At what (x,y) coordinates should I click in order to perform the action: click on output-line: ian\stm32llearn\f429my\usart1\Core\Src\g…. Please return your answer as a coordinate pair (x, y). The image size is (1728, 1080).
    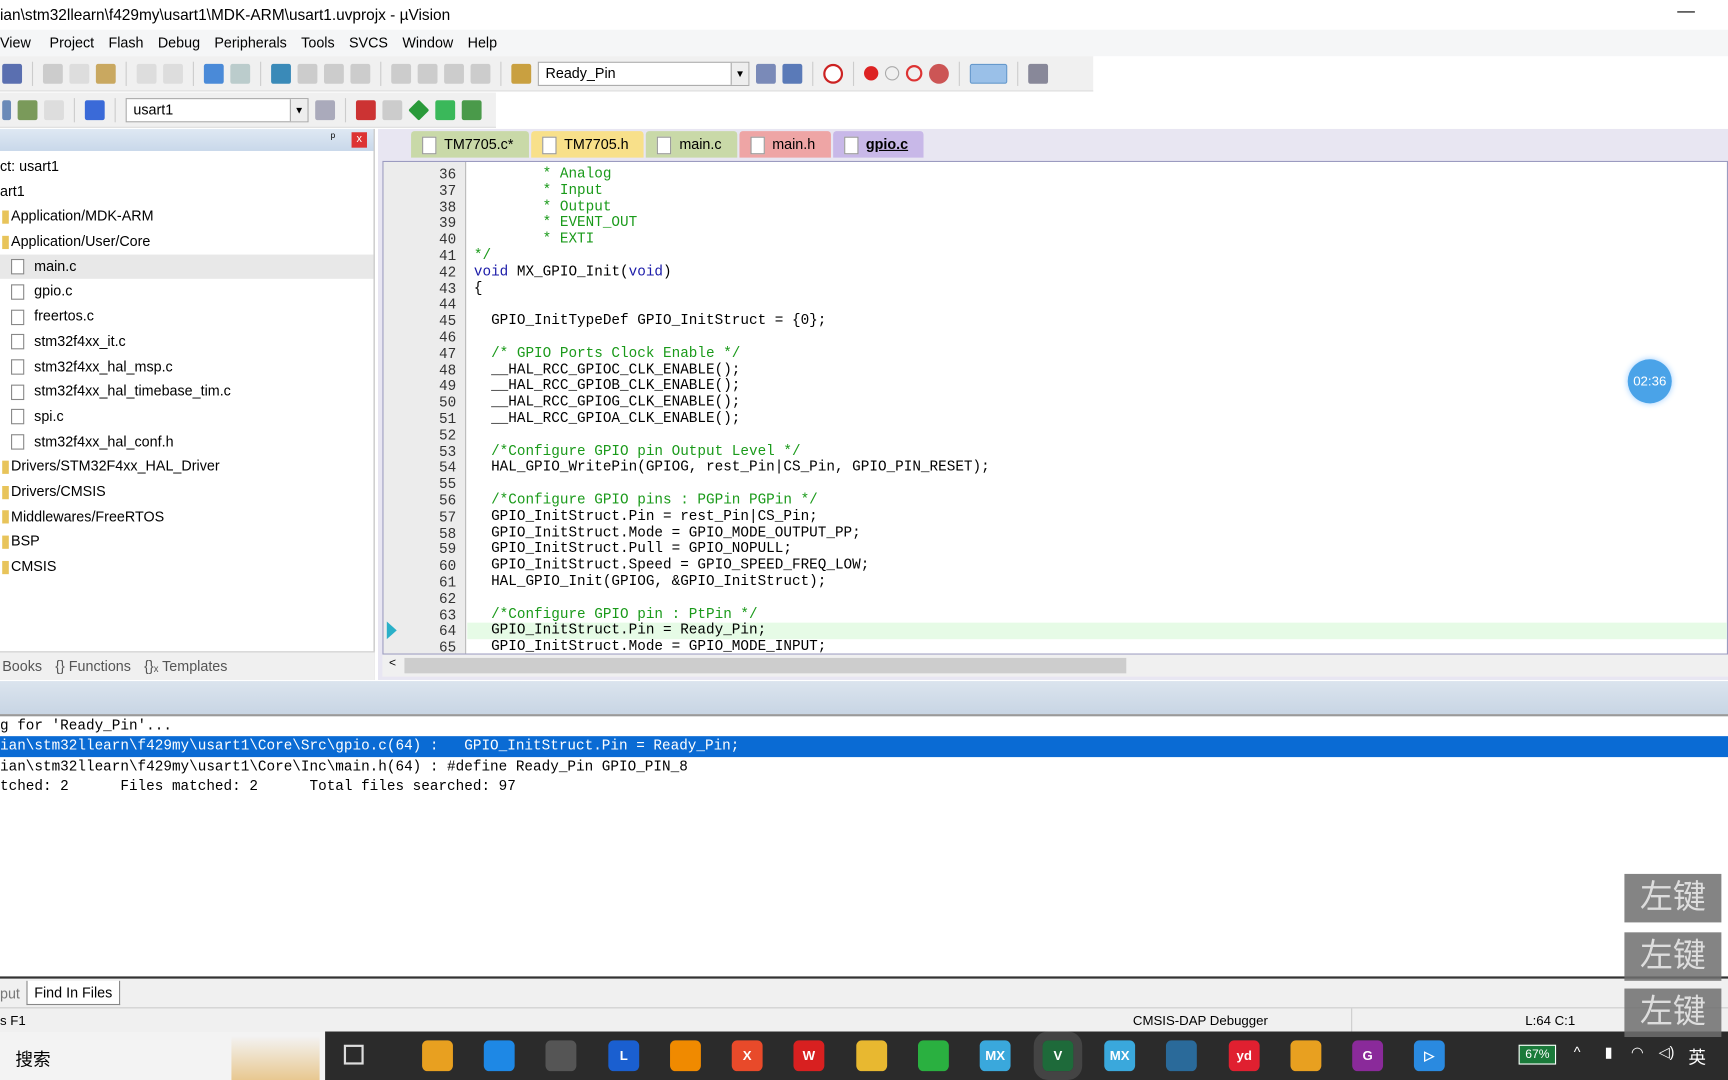
    Looking at the image, I should click on (864, 746).